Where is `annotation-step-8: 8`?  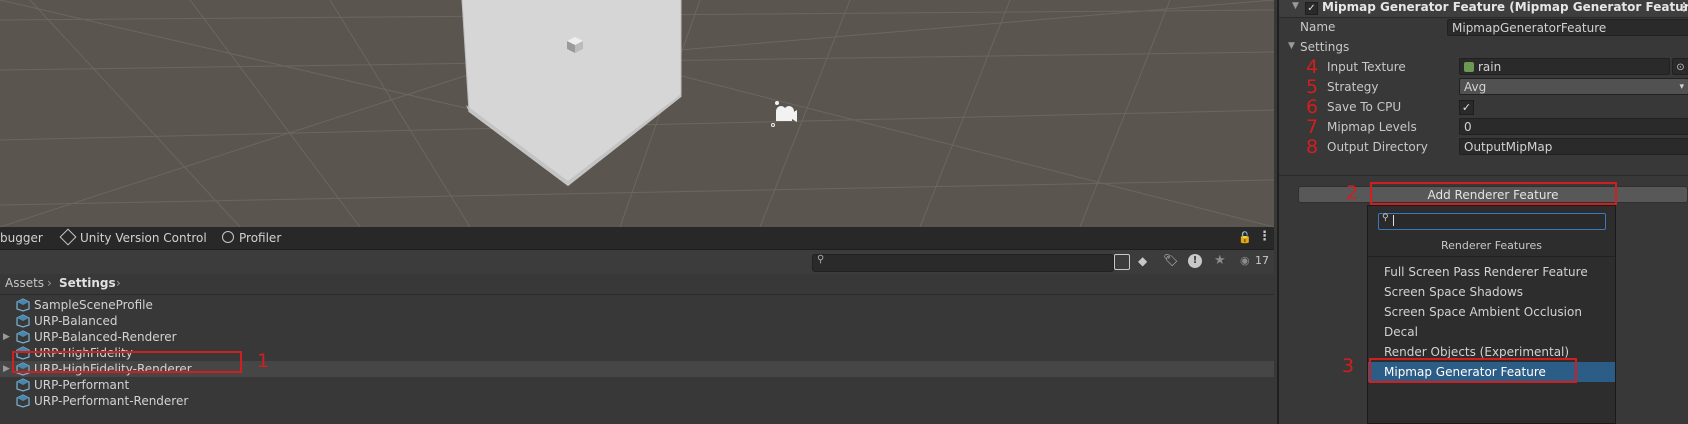 annotation-step-8: 8 is located at coordinates (1312, 147).